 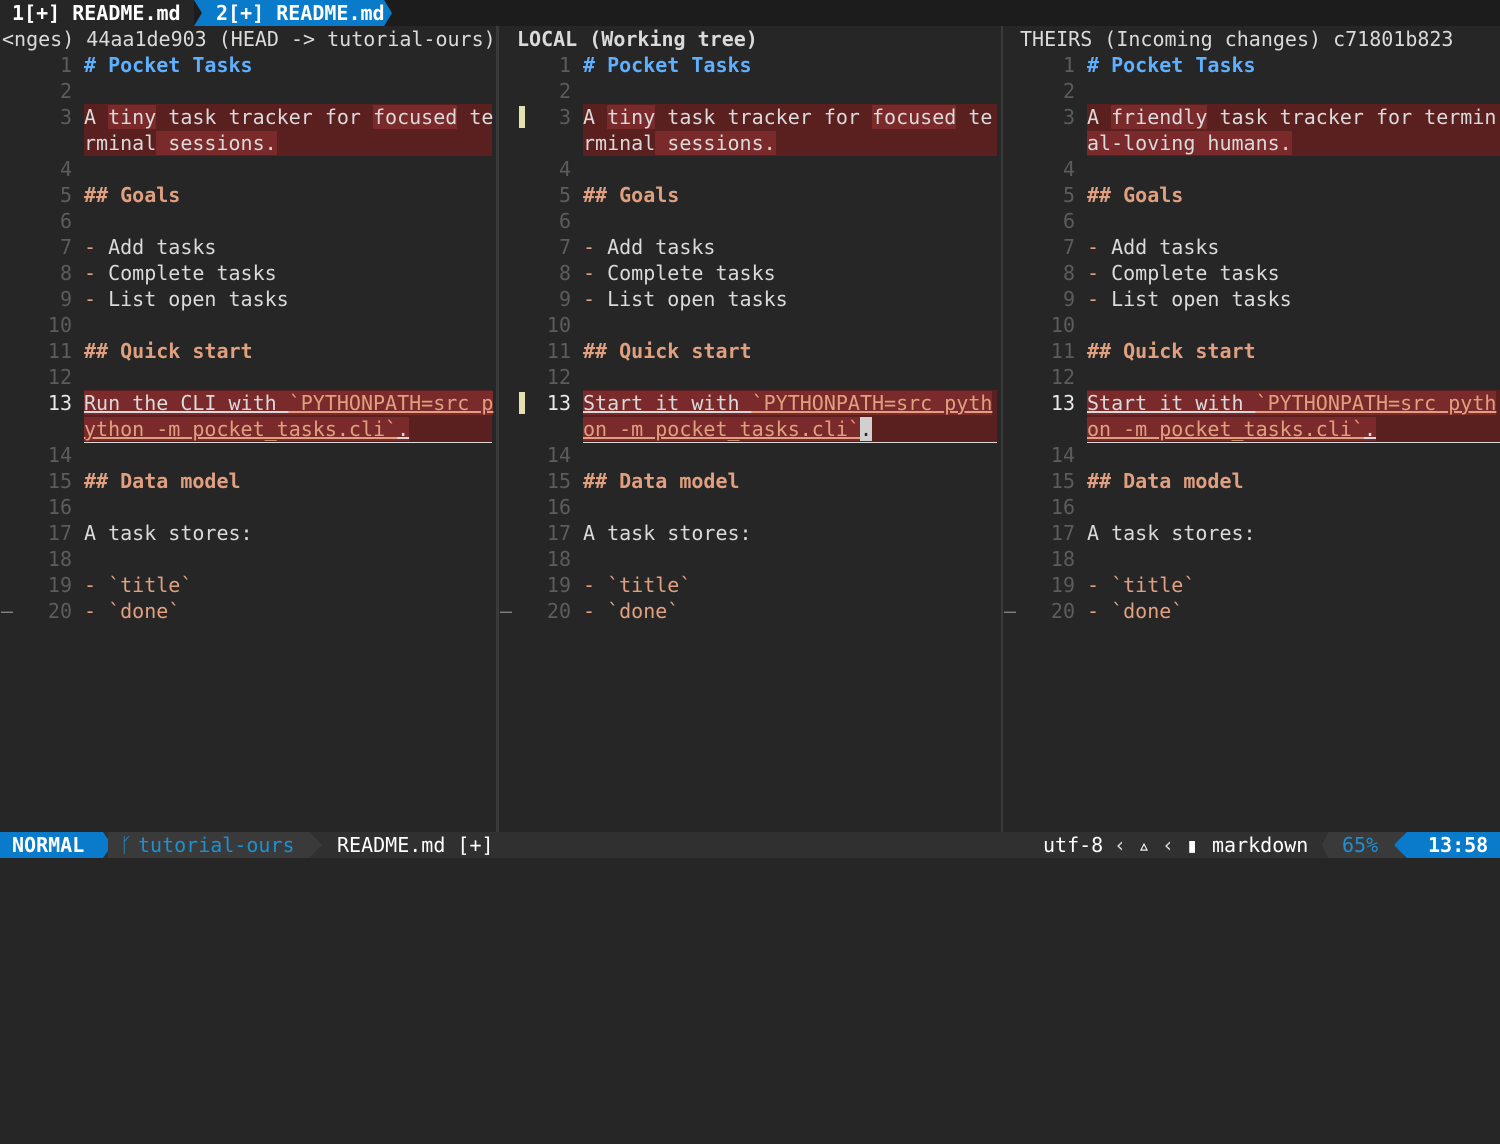 What do you see at coordinates (248, 221) in the screenshot?
I see `line-6: 6` at bounding box center [248, 221].